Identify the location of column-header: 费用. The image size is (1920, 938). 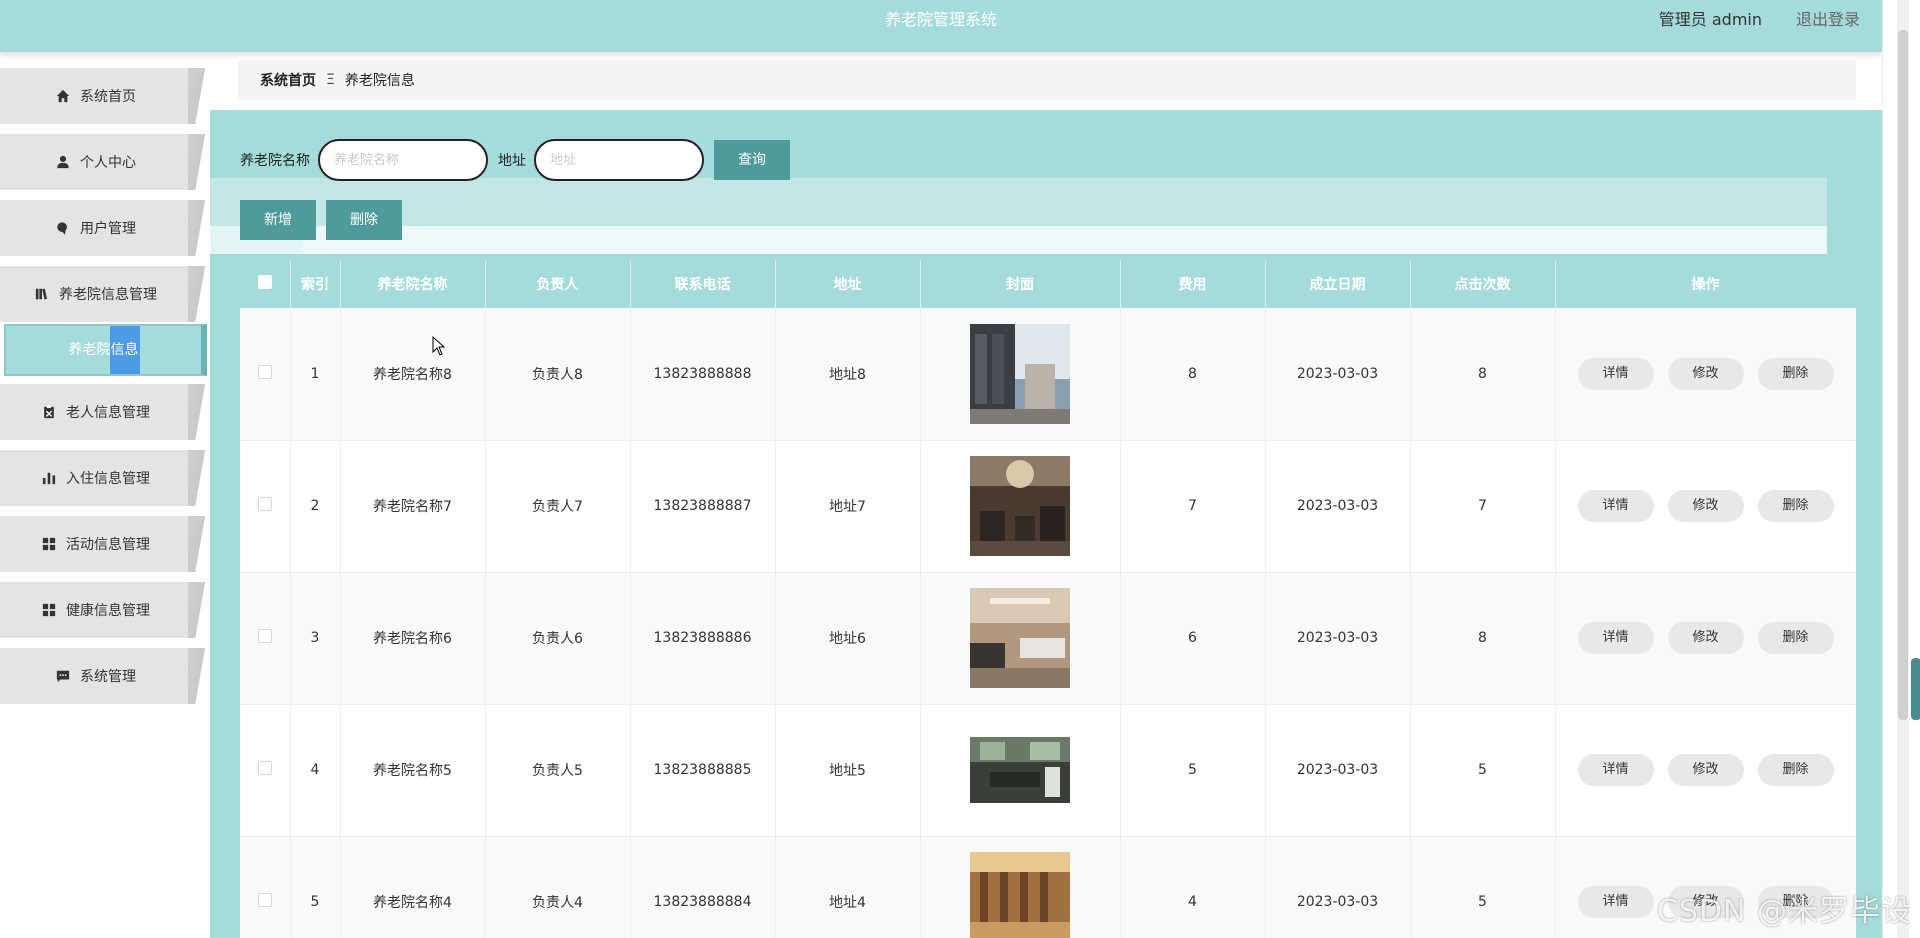
(1193, 284).